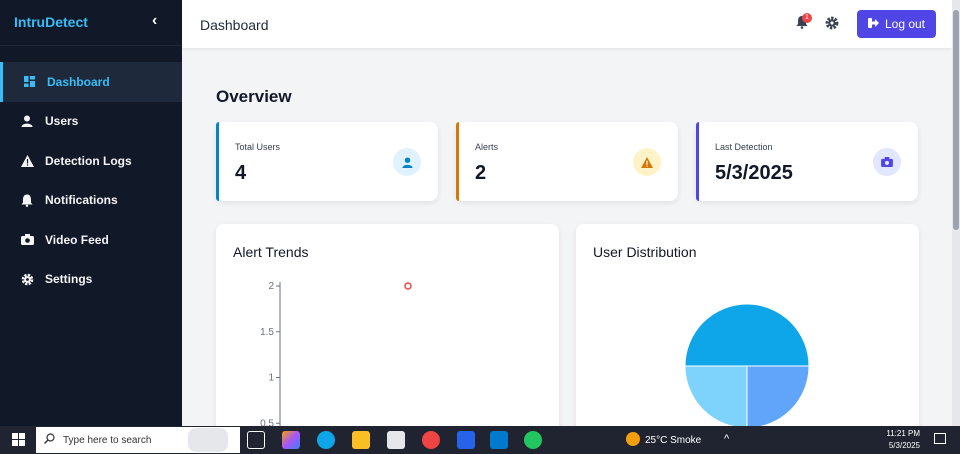 The width and height of the screenshot is (960, 454). What do you see at coordinates (291, 440) in the screenshot?
I see `copilot-icon` at bounding box center [291, 440].